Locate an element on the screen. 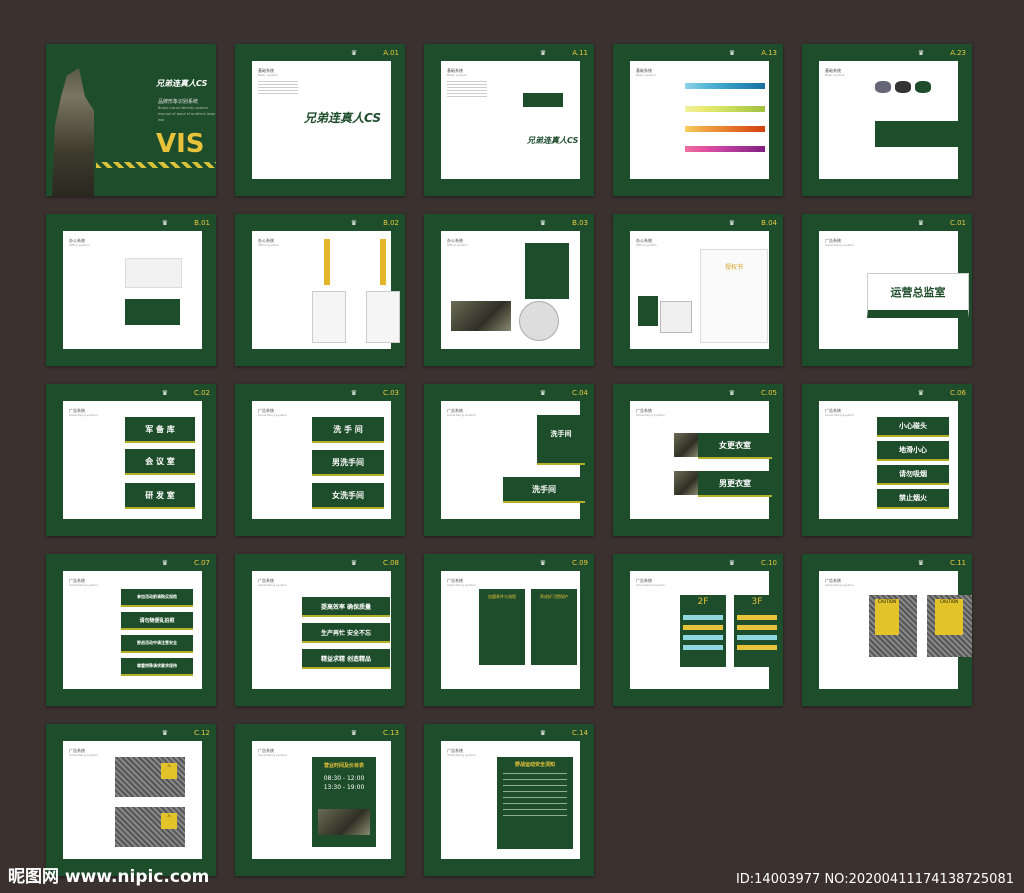  page-code: C.14 is located at coordinates (579, 732).